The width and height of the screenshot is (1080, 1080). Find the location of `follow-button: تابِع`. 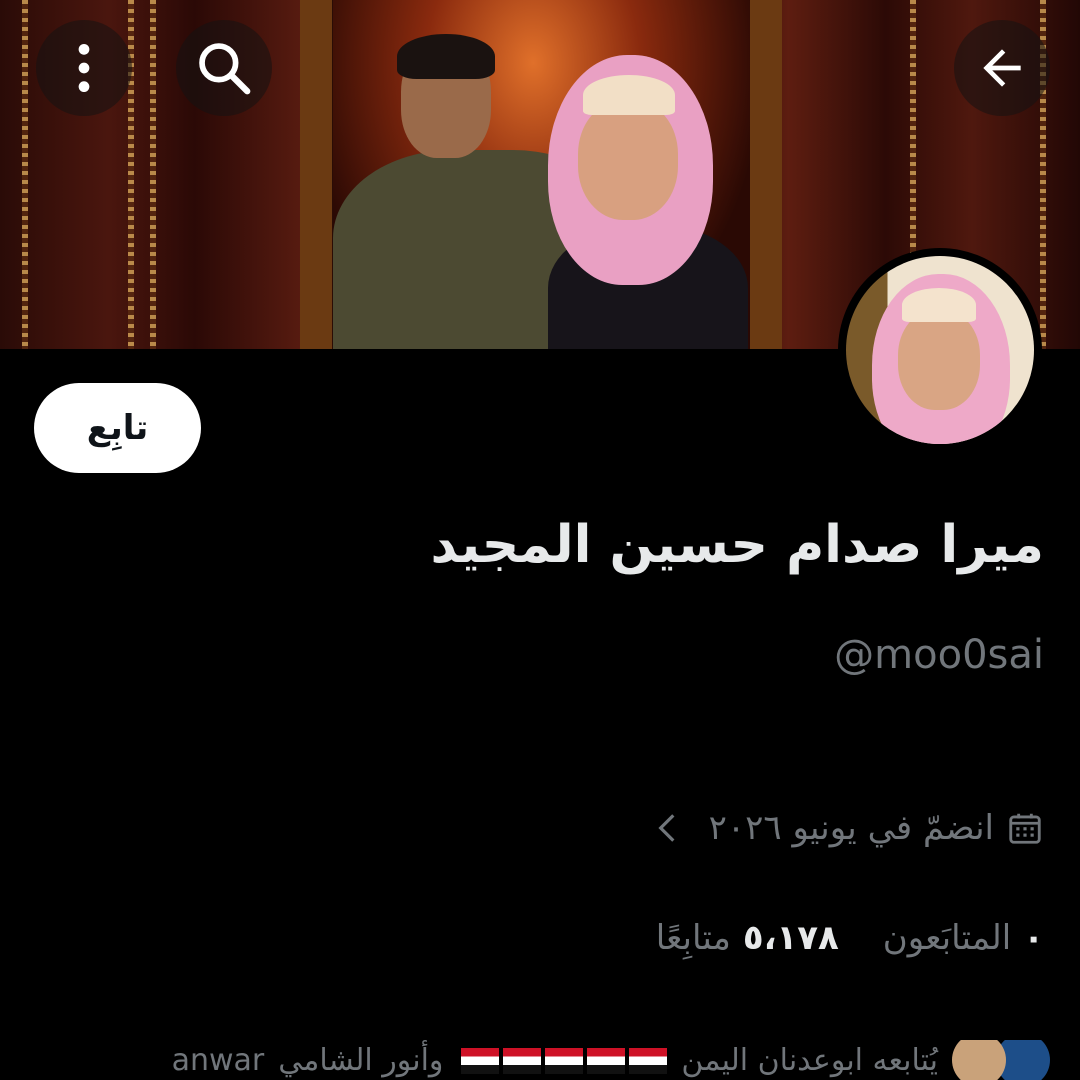

follow-button: تابِع is located at coordinates (117, 428).